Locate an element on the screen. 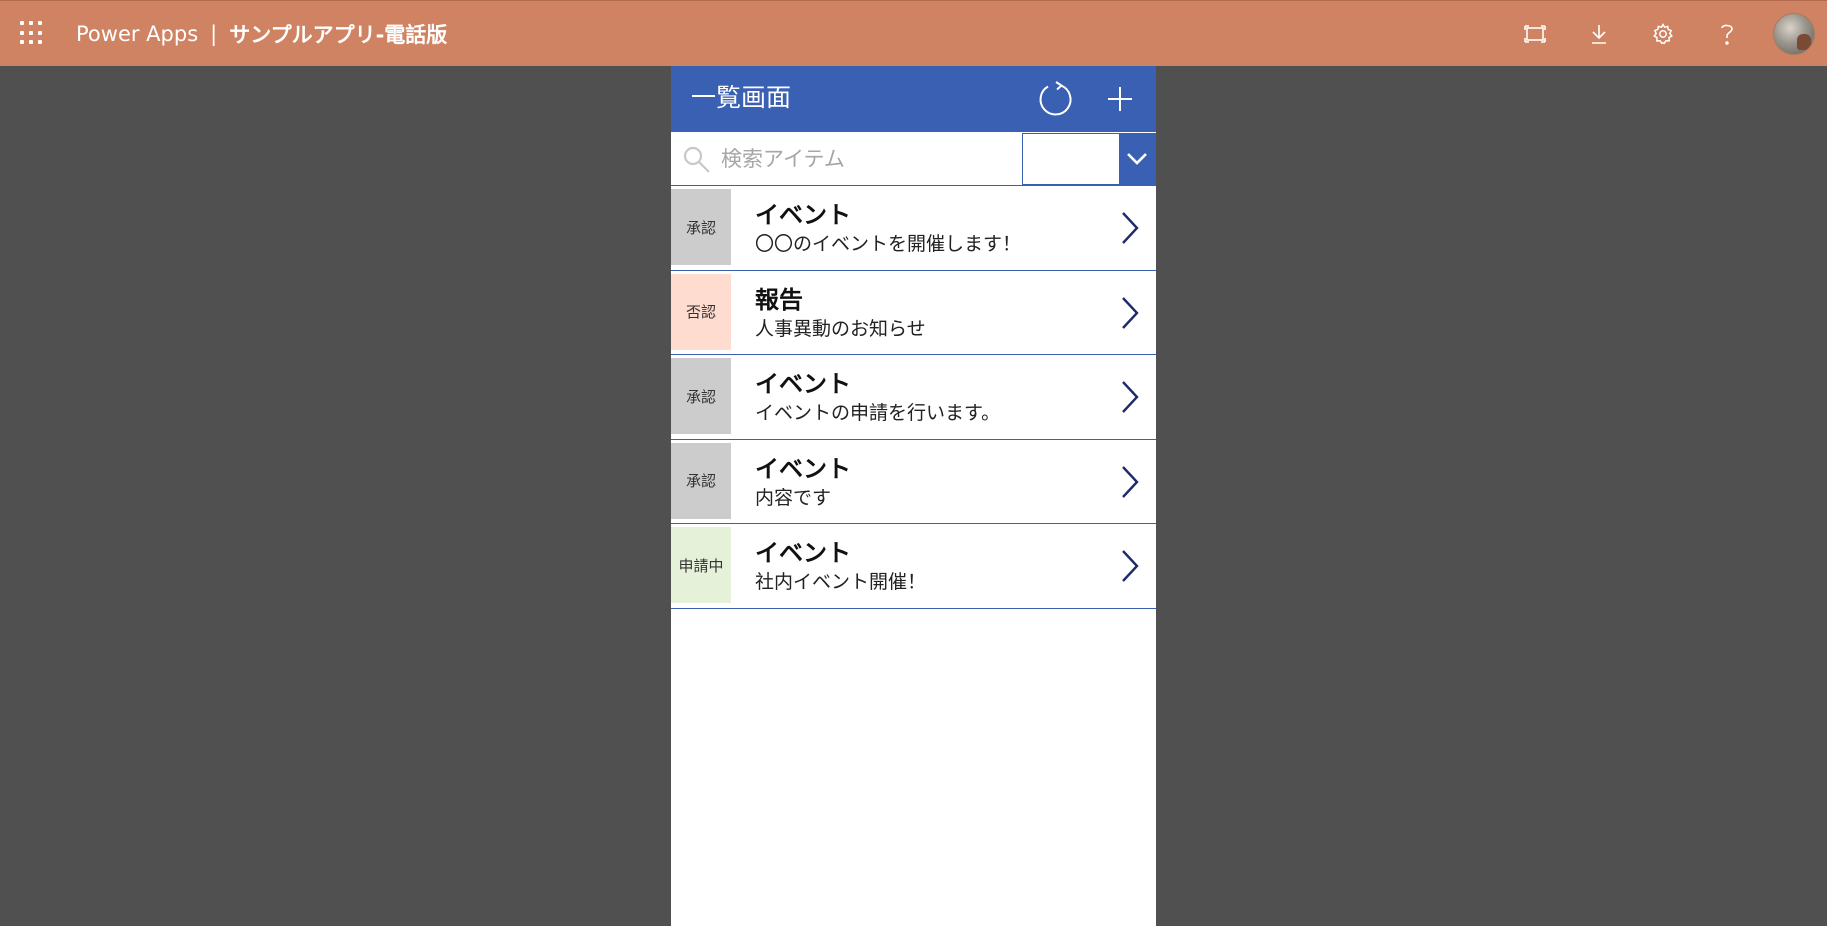 The width and height of the screenshot is (1827, 926). search-bar is located at coordinates (913, 159).